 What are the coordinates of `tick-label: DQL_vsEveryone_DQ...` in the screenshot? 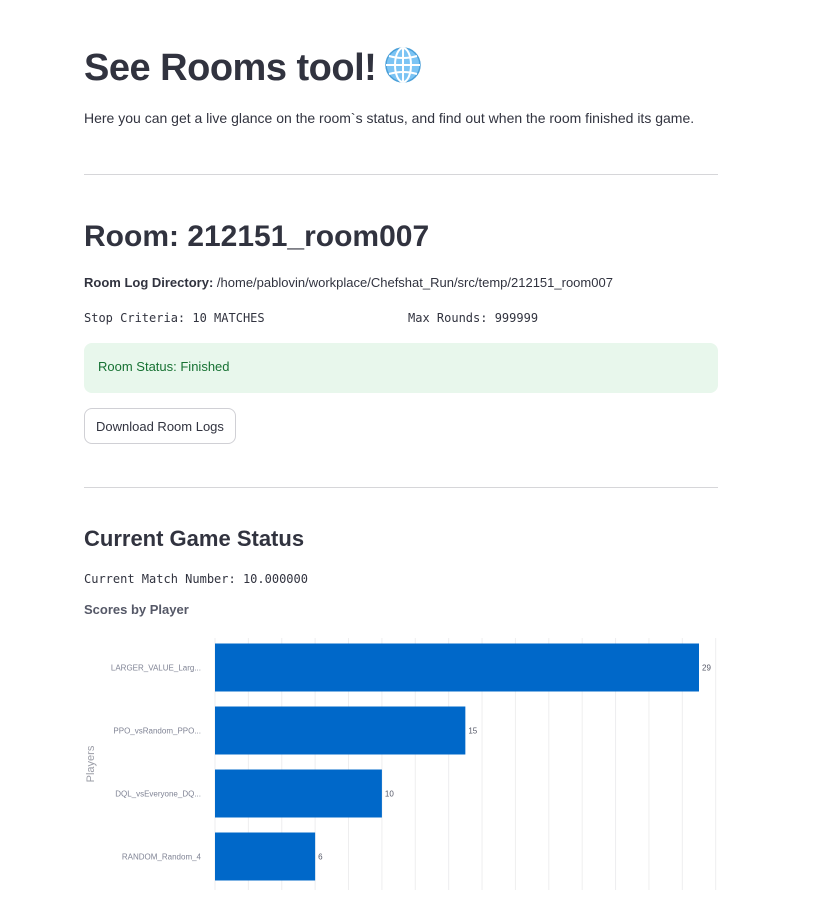 It's located at (158, 794).